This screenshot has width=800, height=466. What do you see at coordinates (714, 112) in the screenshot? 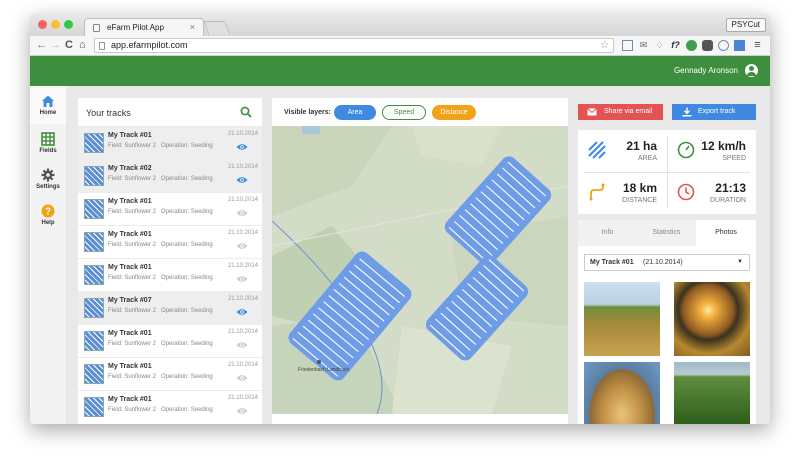
I see `export-track-button: Export track` at bounding box center [714, 112].